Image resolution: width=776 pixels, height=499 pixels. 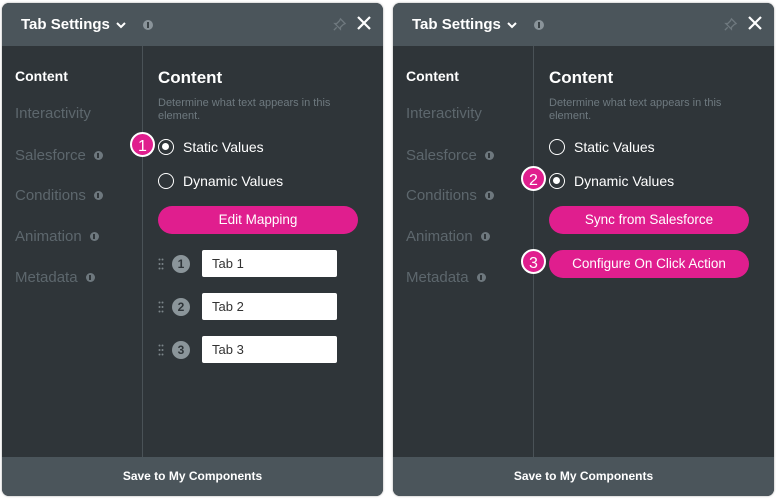 I want to click on step-callout-badge: 2, so click(x=533, y=178).